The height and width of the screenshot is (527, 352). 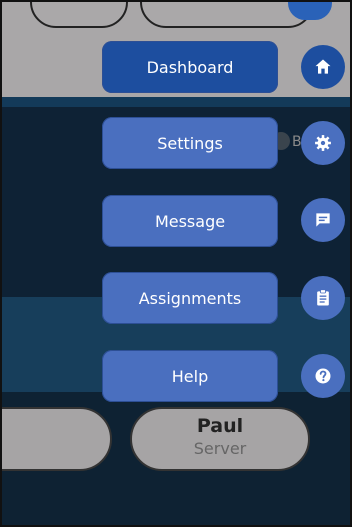 What do you see at coordinates (176, 102) in the screenshot?
I see `background-edge` at bounding box center [176, 102].